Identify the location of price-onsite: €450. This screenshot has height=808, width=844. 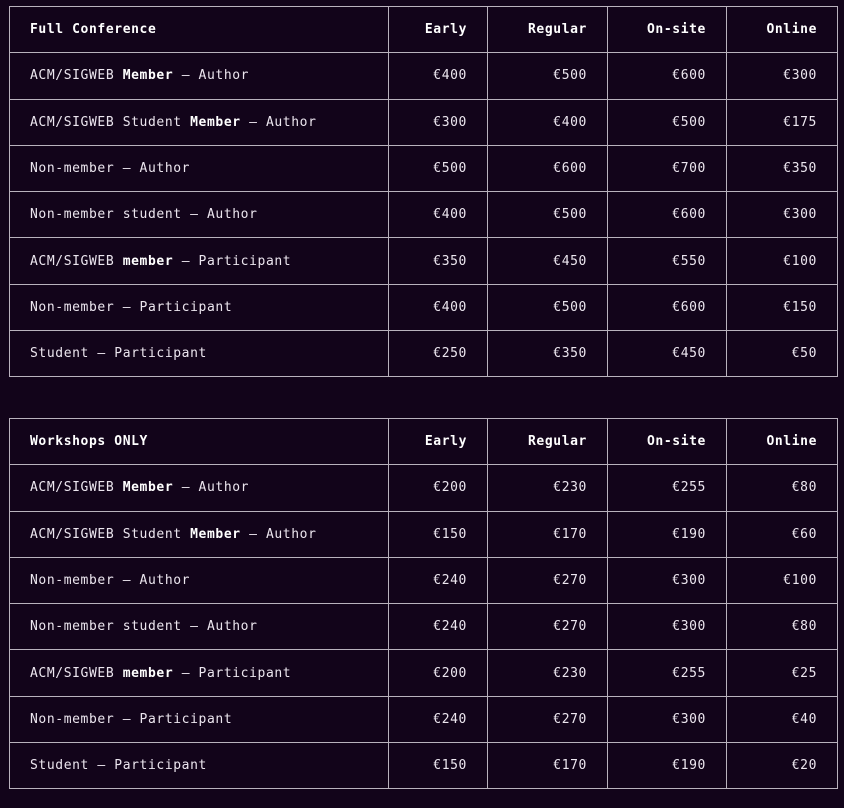
(667, 354).